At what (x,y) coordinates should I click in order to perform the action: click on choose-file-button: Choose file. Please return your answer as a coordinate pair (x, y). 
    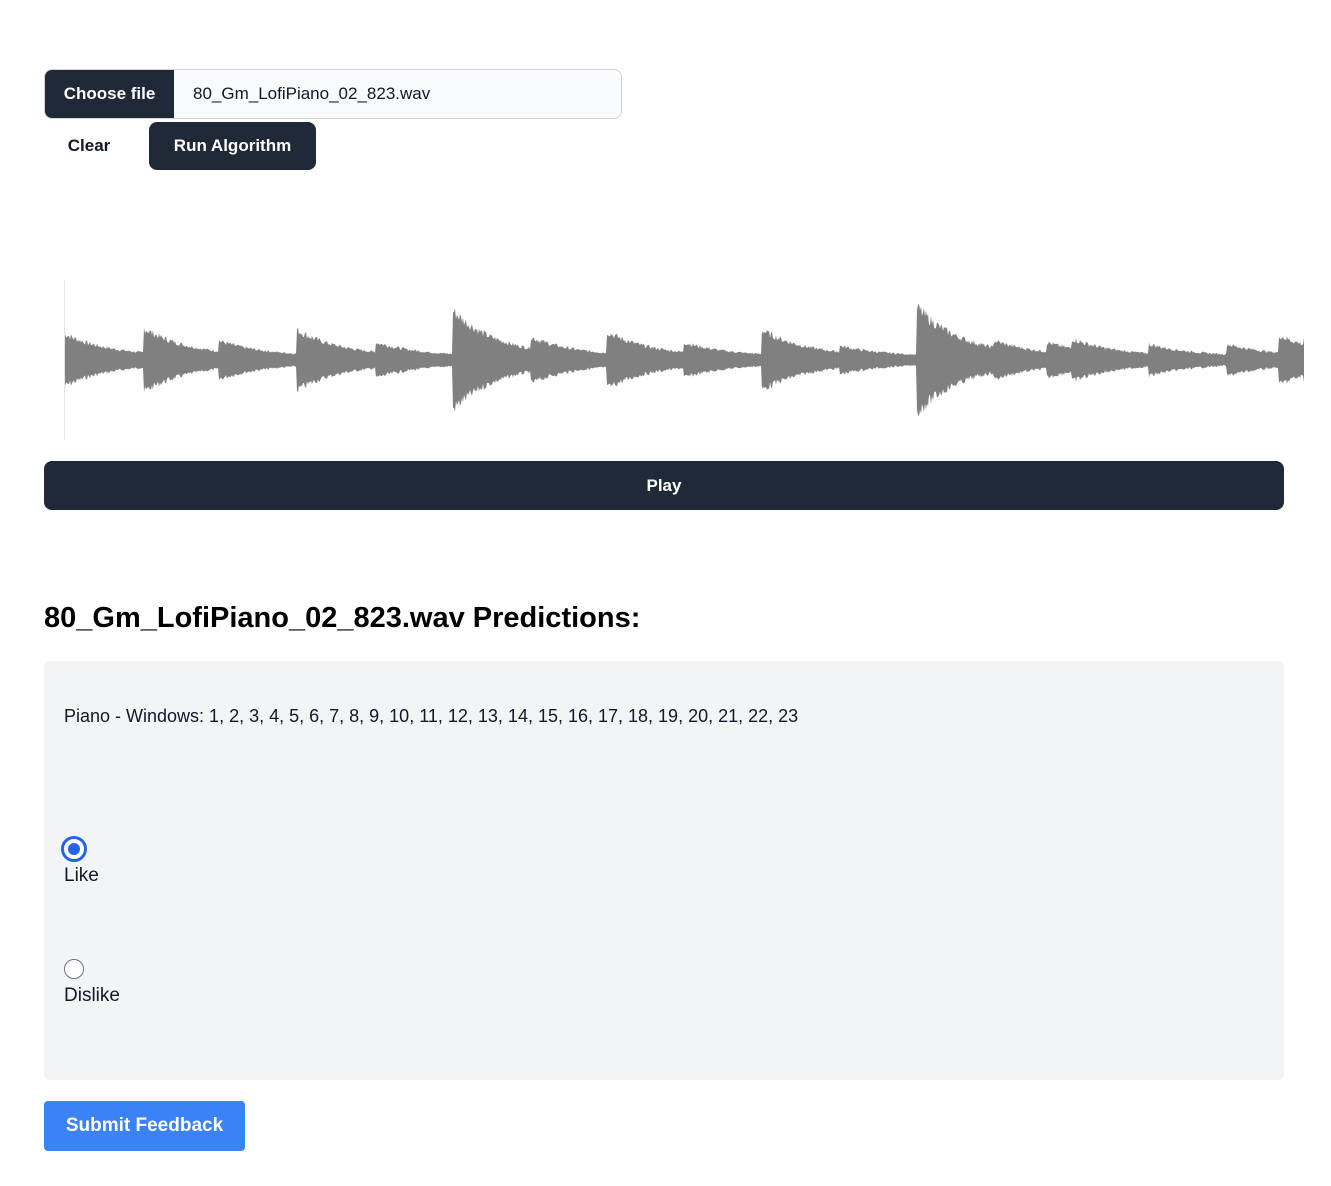
    Looking at the image, I should click on (109, 94).